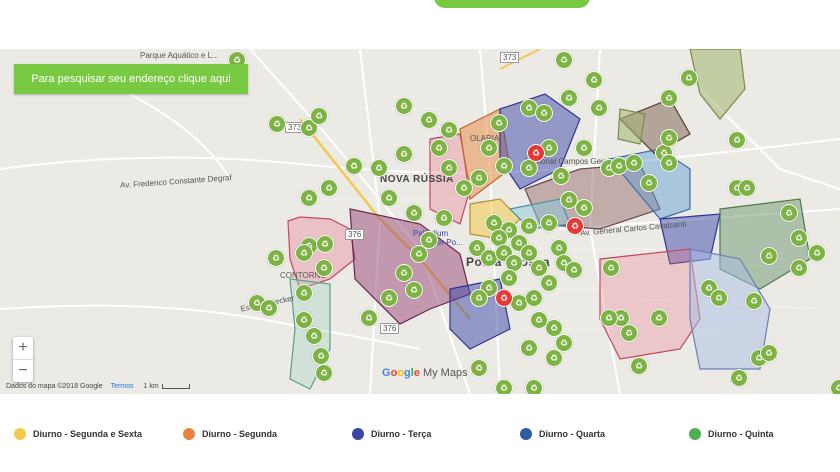 Image resolution: width=840 pixels, height=472 pixels. What do you see at coordinates (391, 434) in the screenshot?
I see `legend-item-terca: Diurno - Terça` at bounding box center [391, 434].